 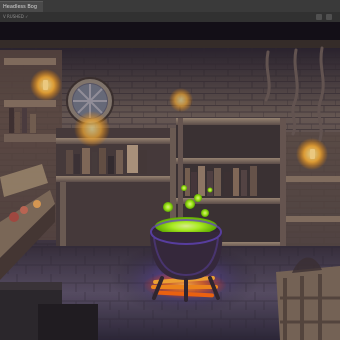 I want to click on render-settings-icon, so click(x=329, y=17).